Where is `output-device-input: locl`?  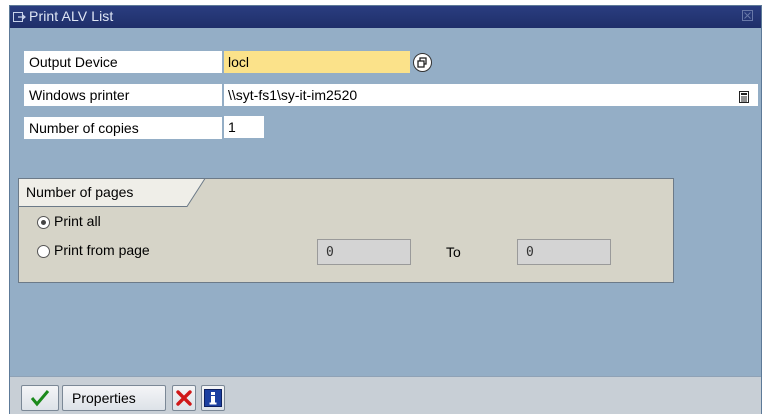
output-device-input: locl is located at coordinates (317, 62).